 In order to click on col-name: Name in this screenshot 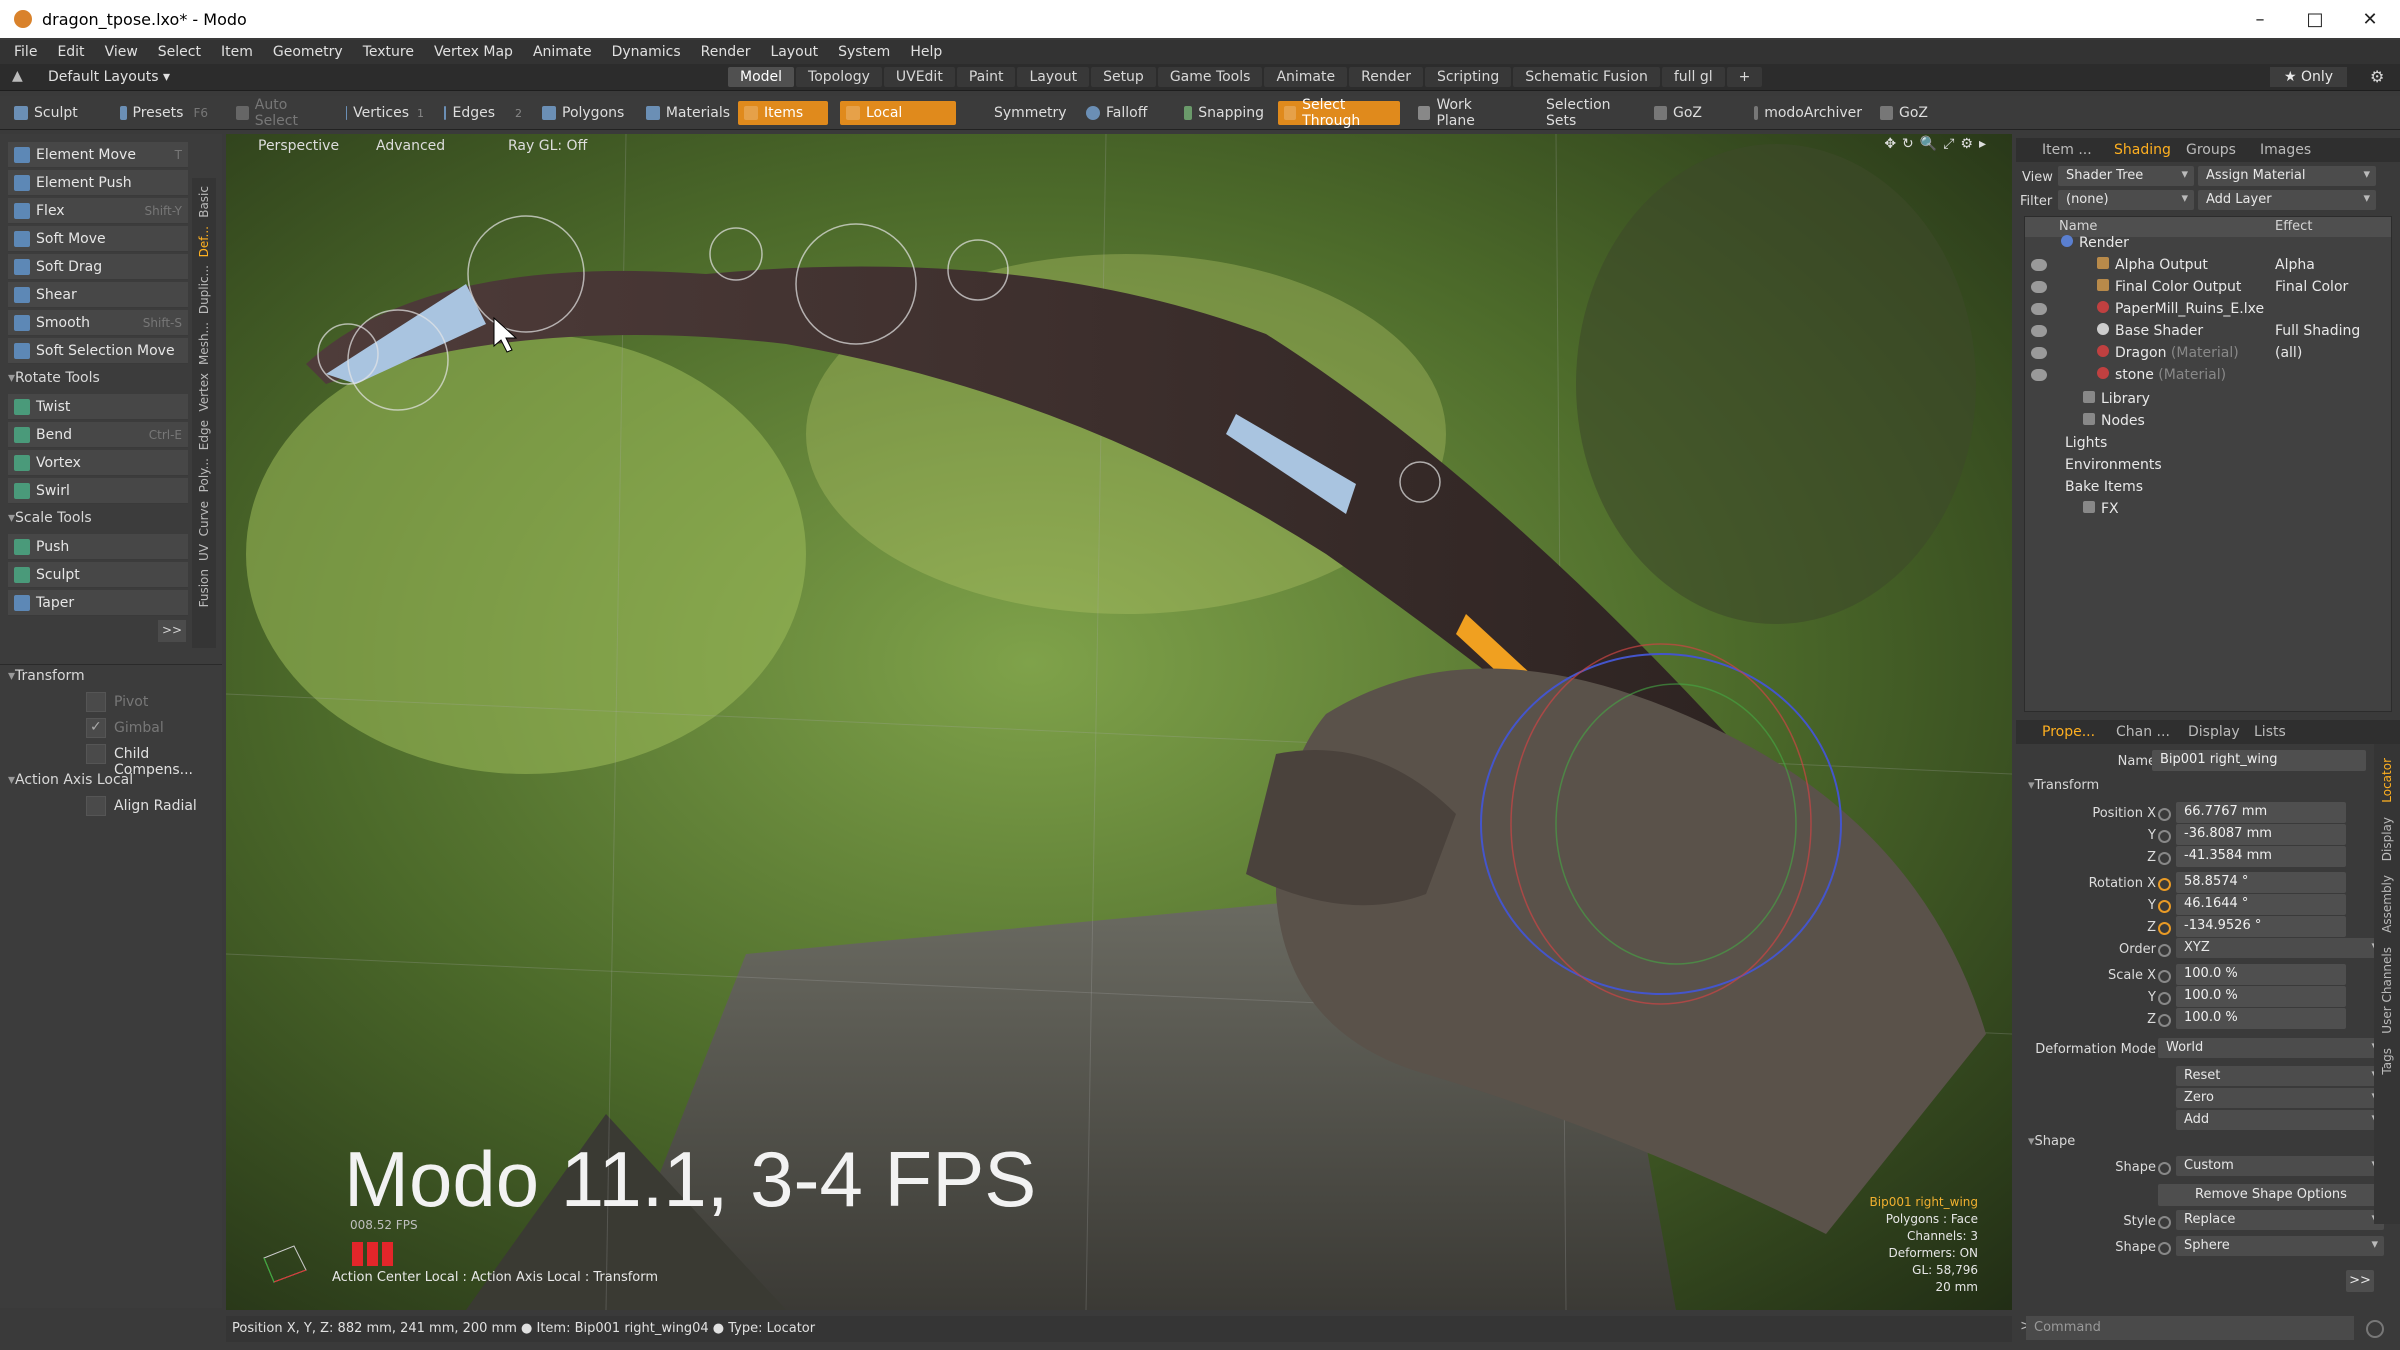, I will do `click(2078, 226)`.